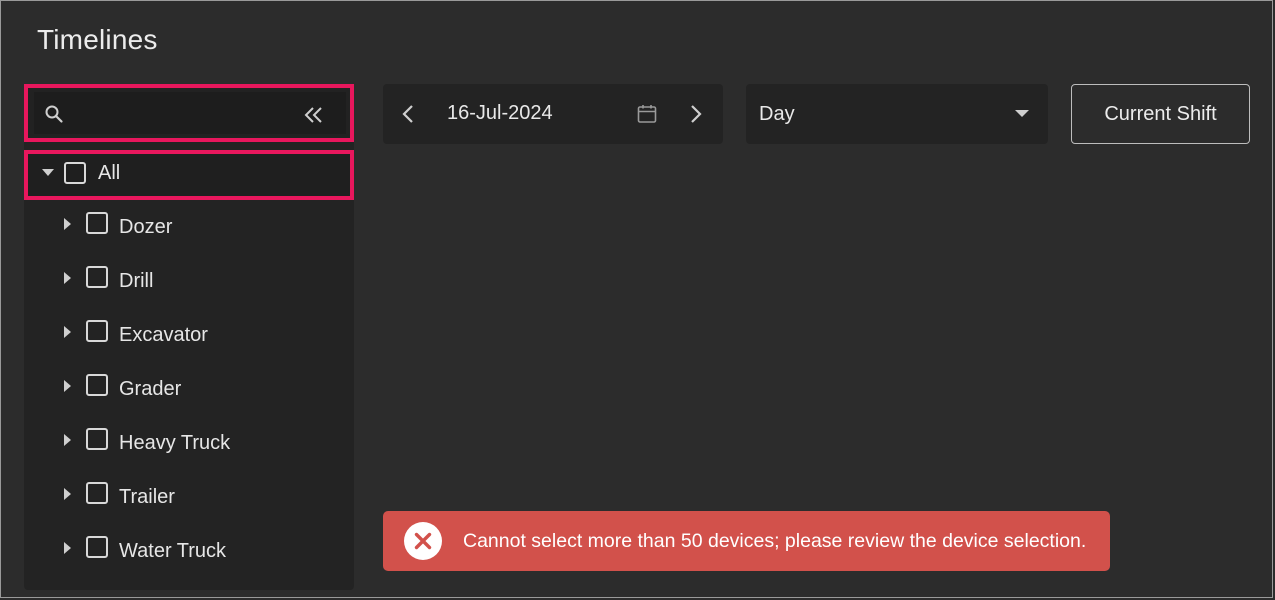 This screenshot has width=1275, height=600. I want to click on checkbox-dozer, so click(97, 223).